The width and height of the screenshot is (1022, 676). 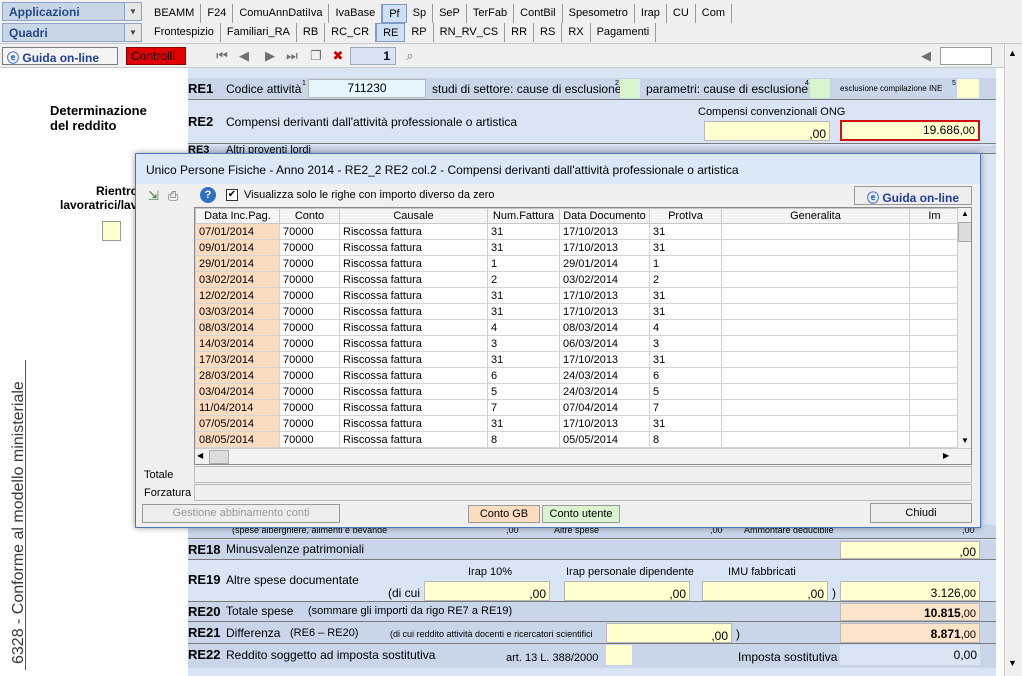 What do you see at coordinates (583, 456) in the screenshot?
I see `grid-hscroll: ◀ ▶` at bounding box center [583, 456].